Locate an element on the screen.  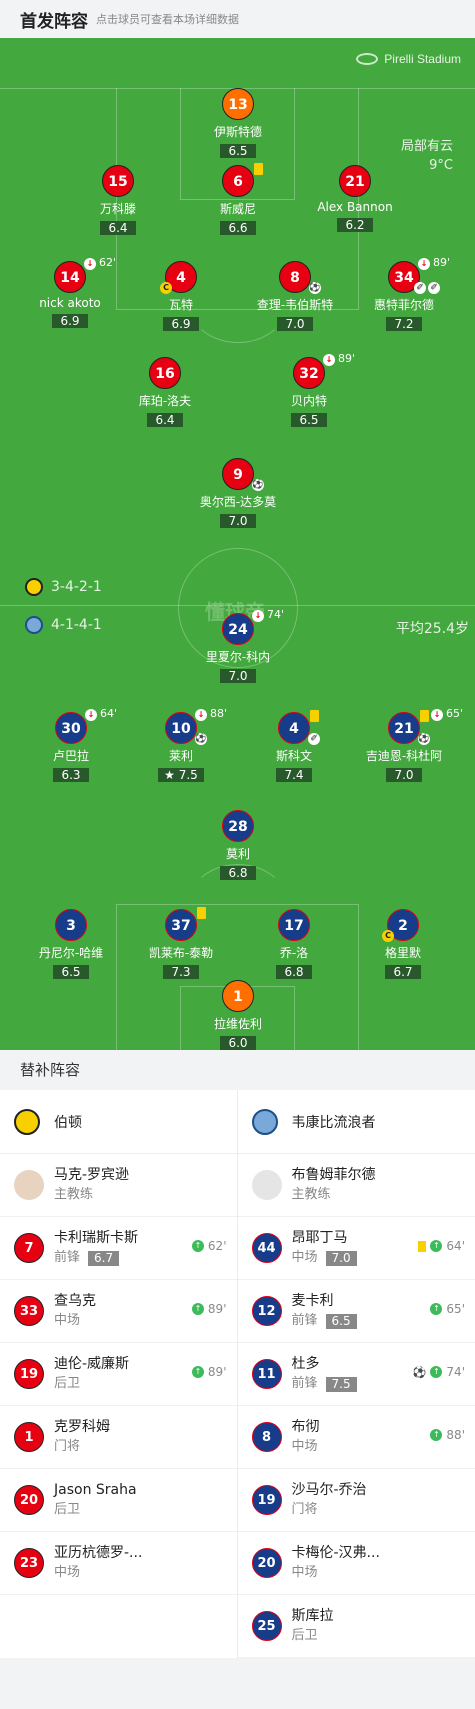
away-sub-row: 11 杜多 前锋 7.5 ⚽ ↑ 74' is located at coordinates (356, 1374).